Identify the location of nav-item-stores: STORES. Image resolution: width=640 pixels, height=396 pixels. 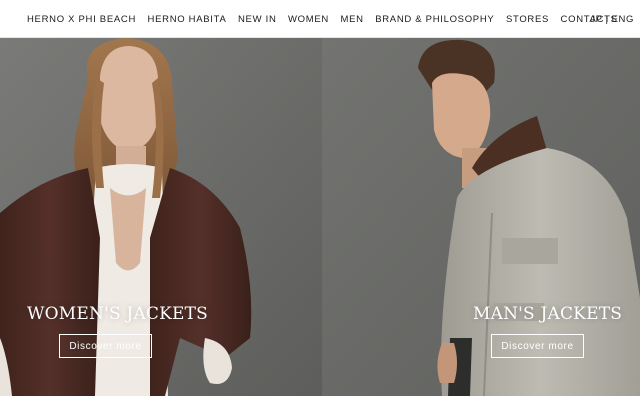
(527, 19).